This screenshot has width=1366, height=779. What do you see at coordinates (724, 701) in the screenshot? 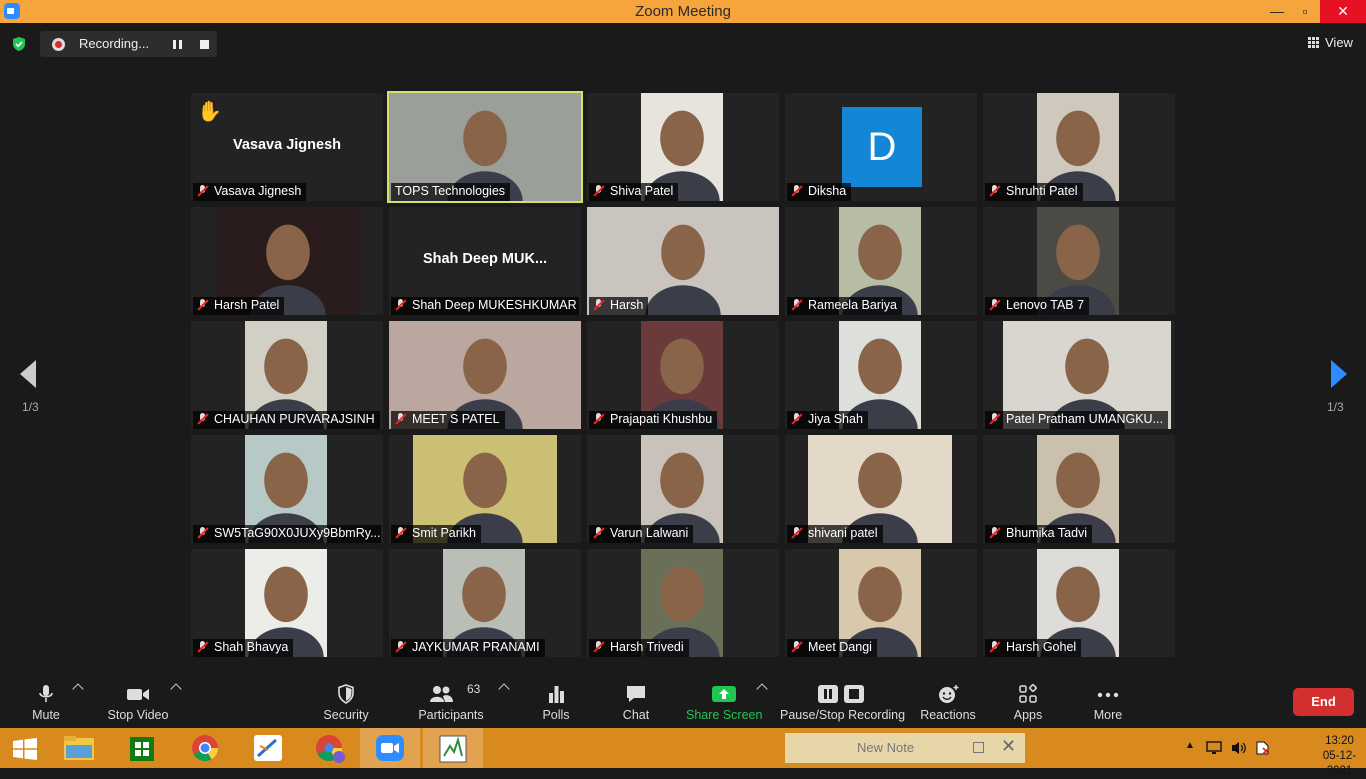
I see `share-screen-button: Share Screen` at bounding box center [724, 701].